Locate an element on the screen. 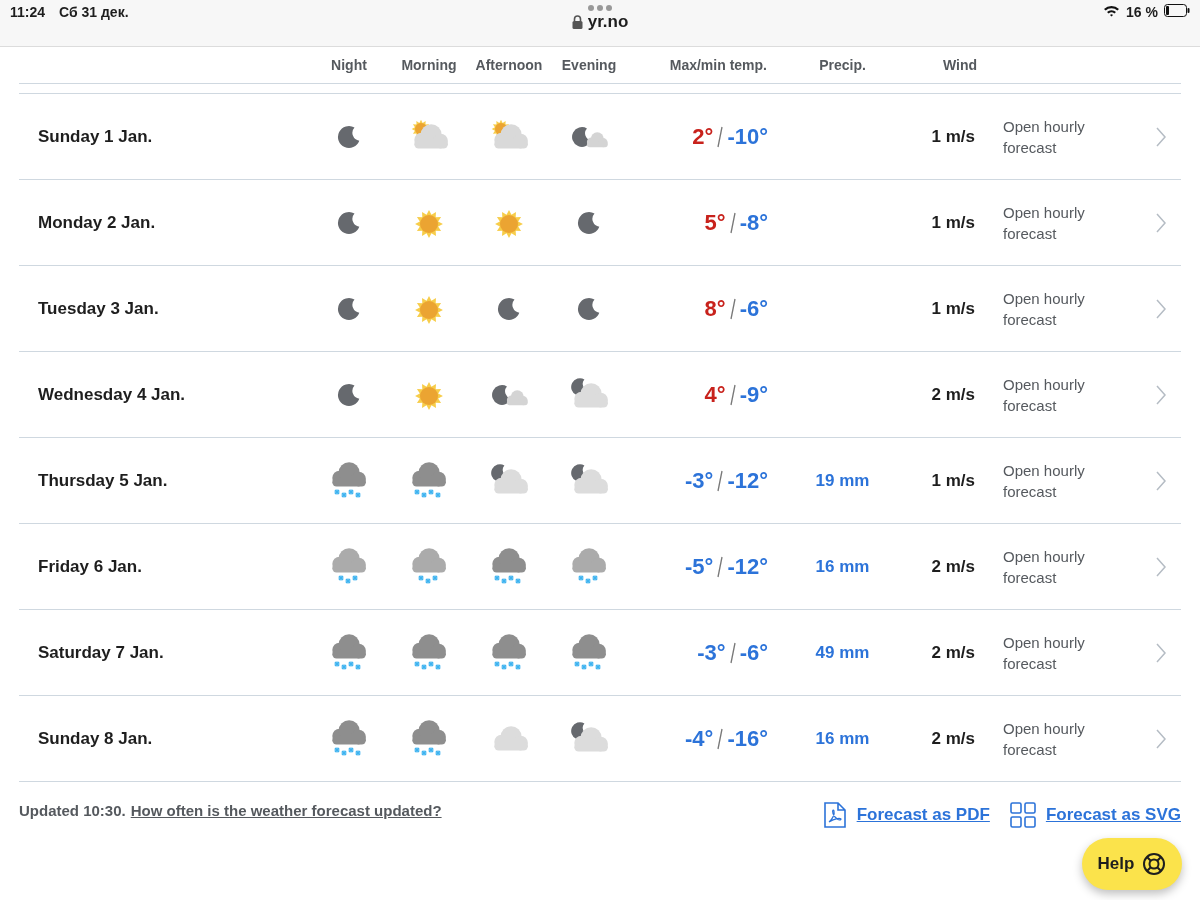 The height and width of the screenshot is (900, 1200). svg-link: Forecast as SVG is located at coordinates (1113, 815).